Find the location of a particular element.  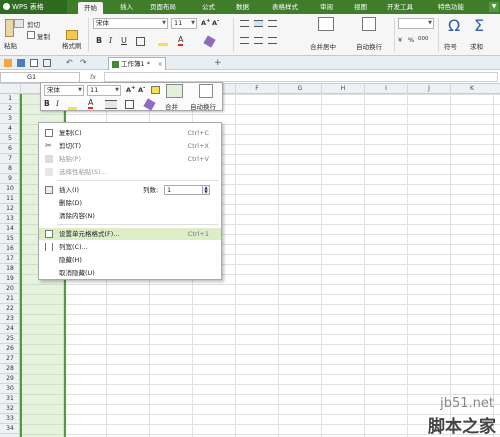

menu-item-unhide: 取消隐藏(U) is located at coordinates (130, 273).